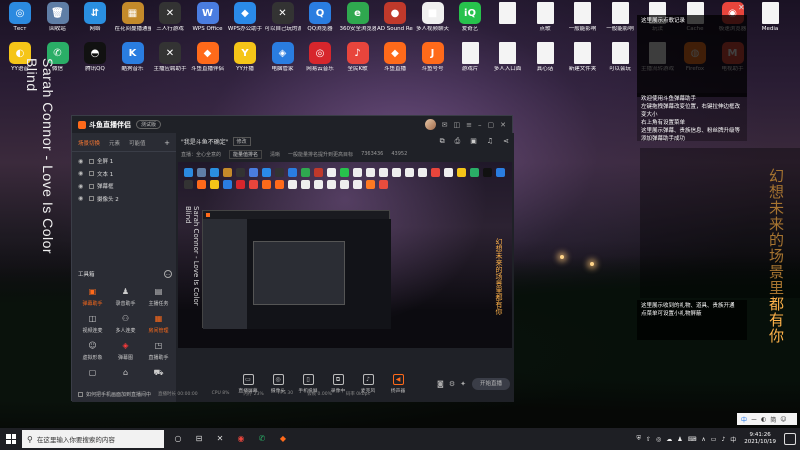  What do you see at coordinates (723, 439) in the screenshot?
I see `tray-icon: ♪` at bounding box center [723, 439].